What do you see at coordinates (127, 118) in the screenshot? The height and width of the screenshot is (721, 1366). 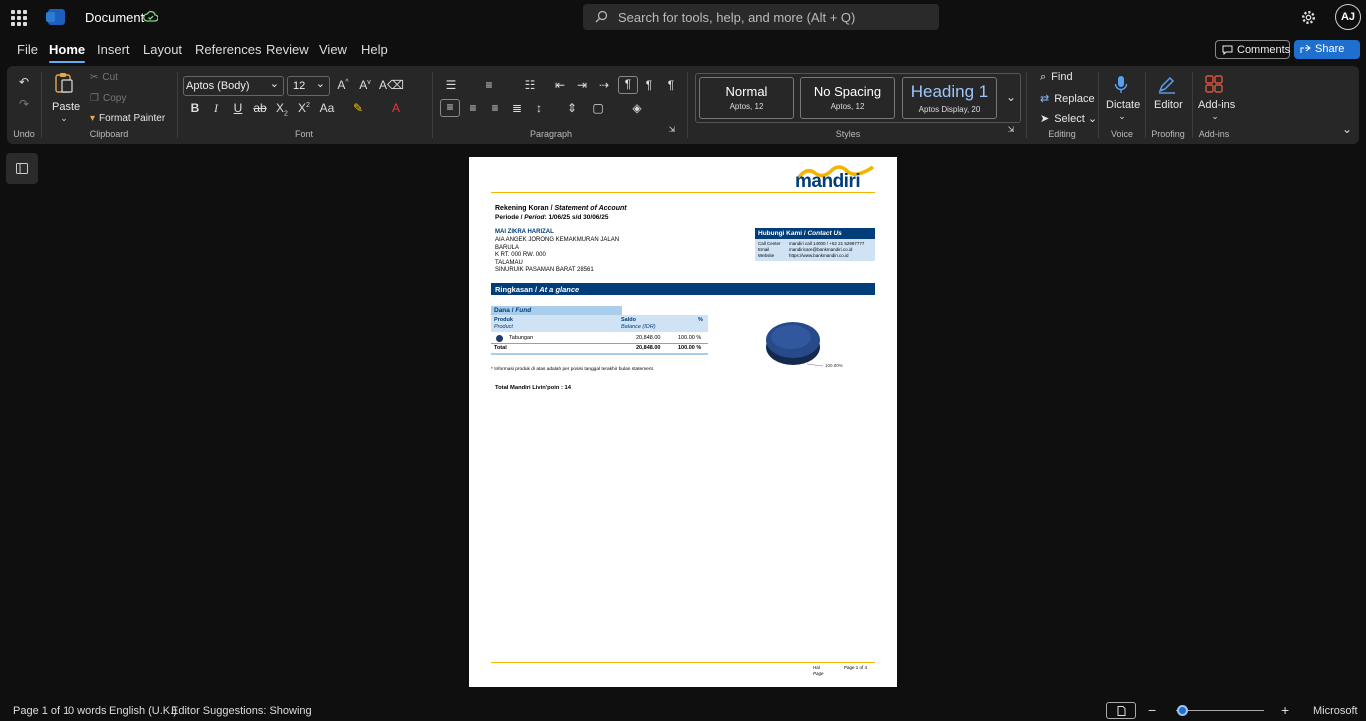 I see `format-painter-button: ▾ Format Painter` at bounding box center [127, 118].